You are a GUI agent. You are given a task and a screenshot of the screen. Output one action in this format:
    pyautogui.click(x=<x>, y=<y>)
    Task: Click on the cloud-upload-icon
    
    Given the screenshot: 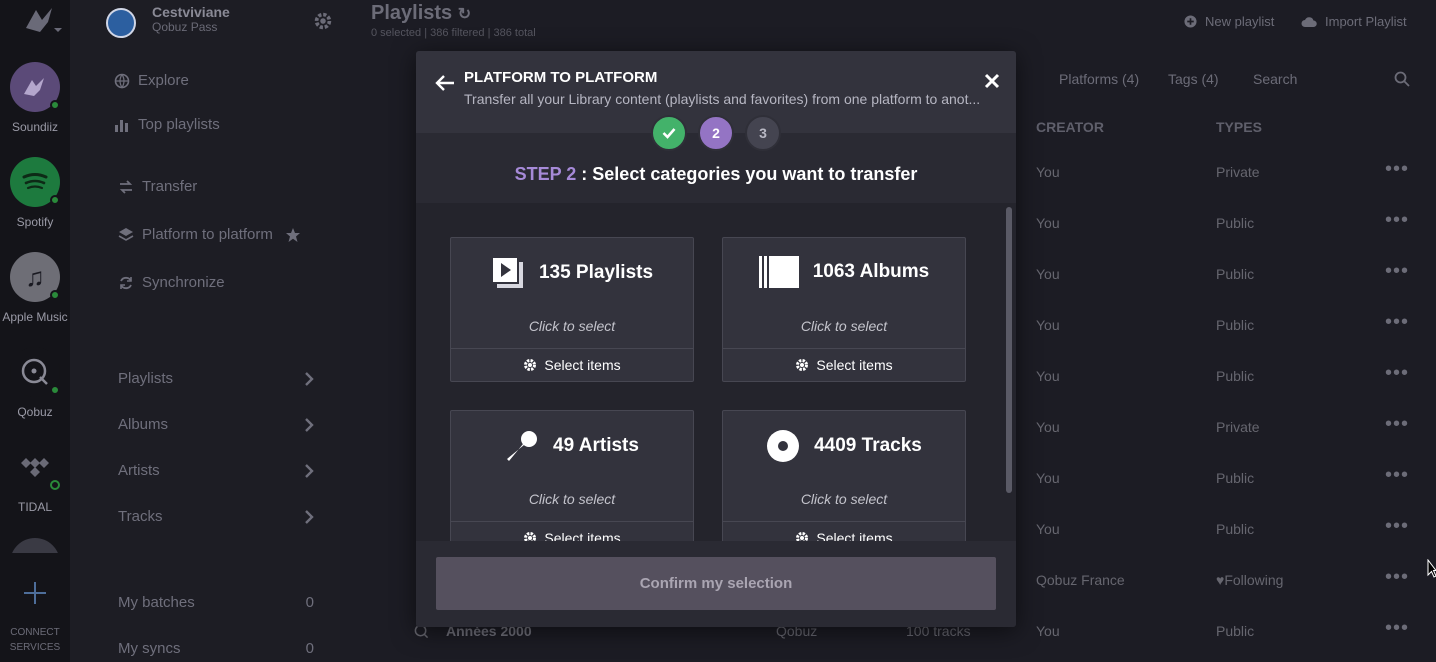 What is the action you would take?
    pyautogui.click(x=1309, y=21)
    